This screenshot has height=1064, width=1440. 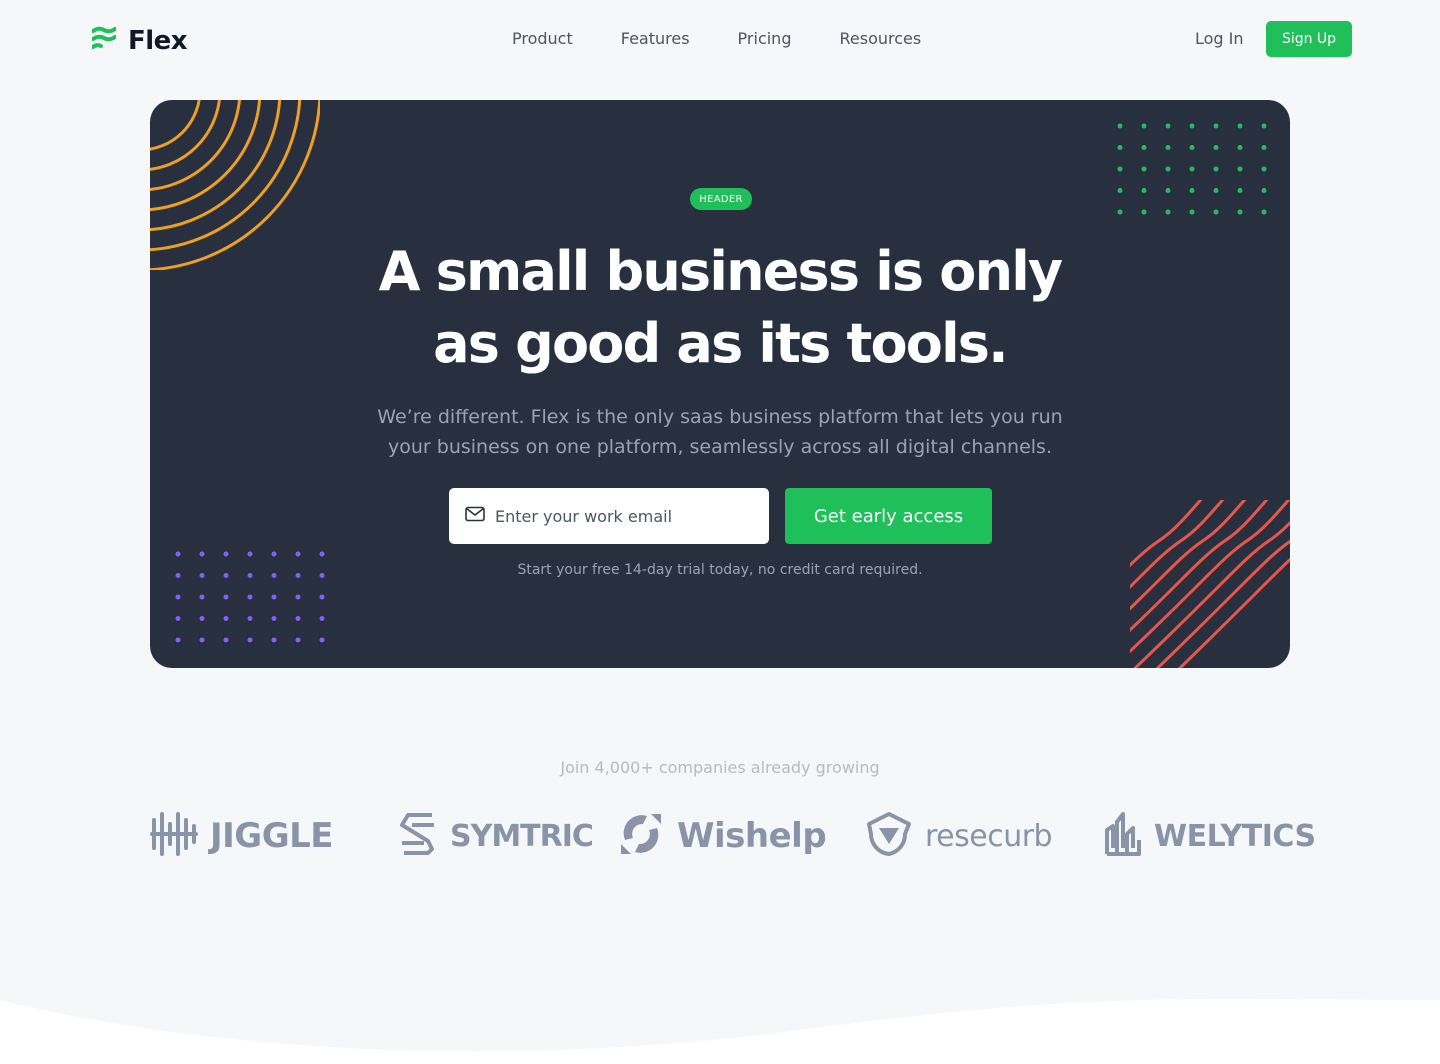 I want to click on symtric-logo-icon, so click(x=418, y=836).